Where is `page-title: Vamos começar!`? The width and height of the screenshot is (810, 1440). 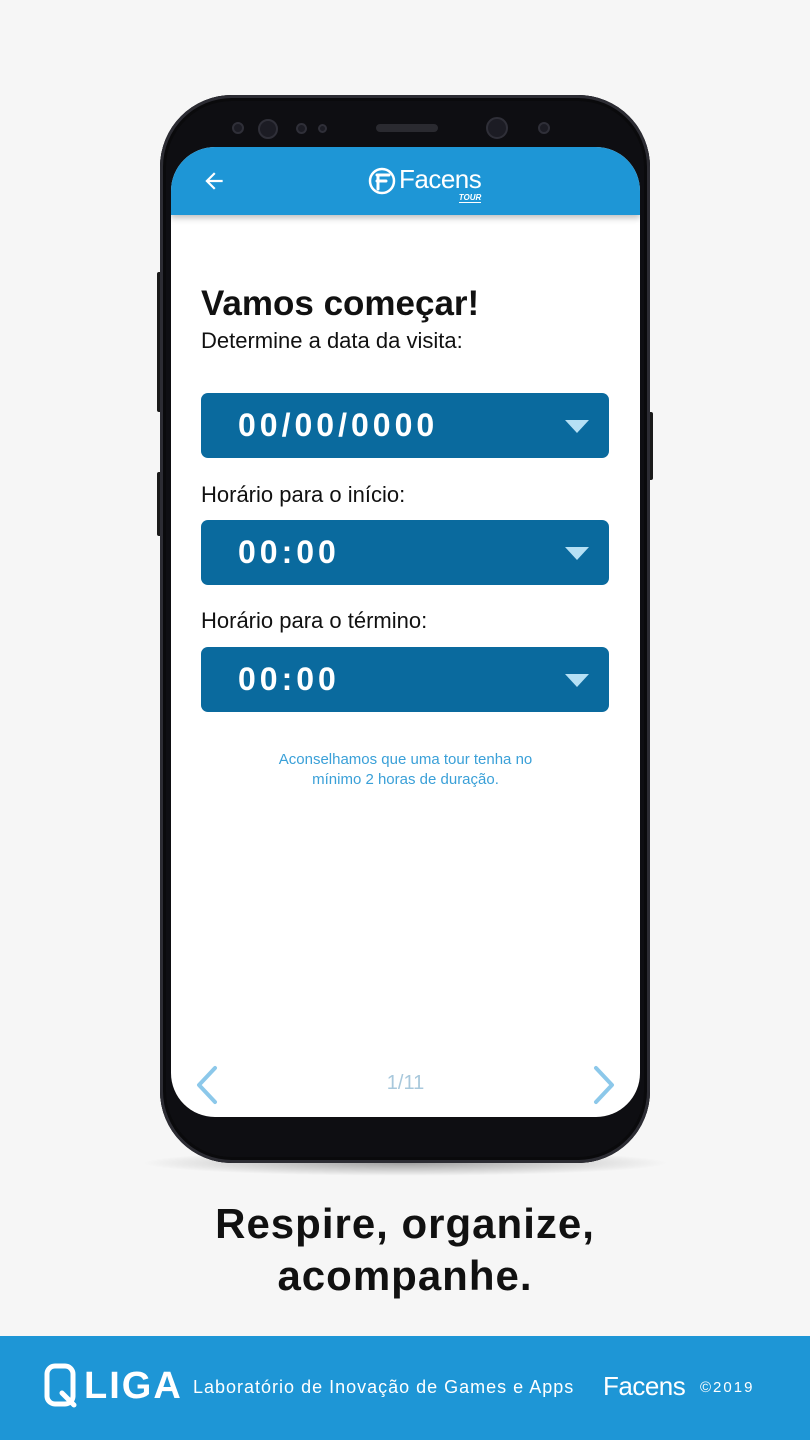
page-title: Vamos começar! is located at coordinates (340, 303).